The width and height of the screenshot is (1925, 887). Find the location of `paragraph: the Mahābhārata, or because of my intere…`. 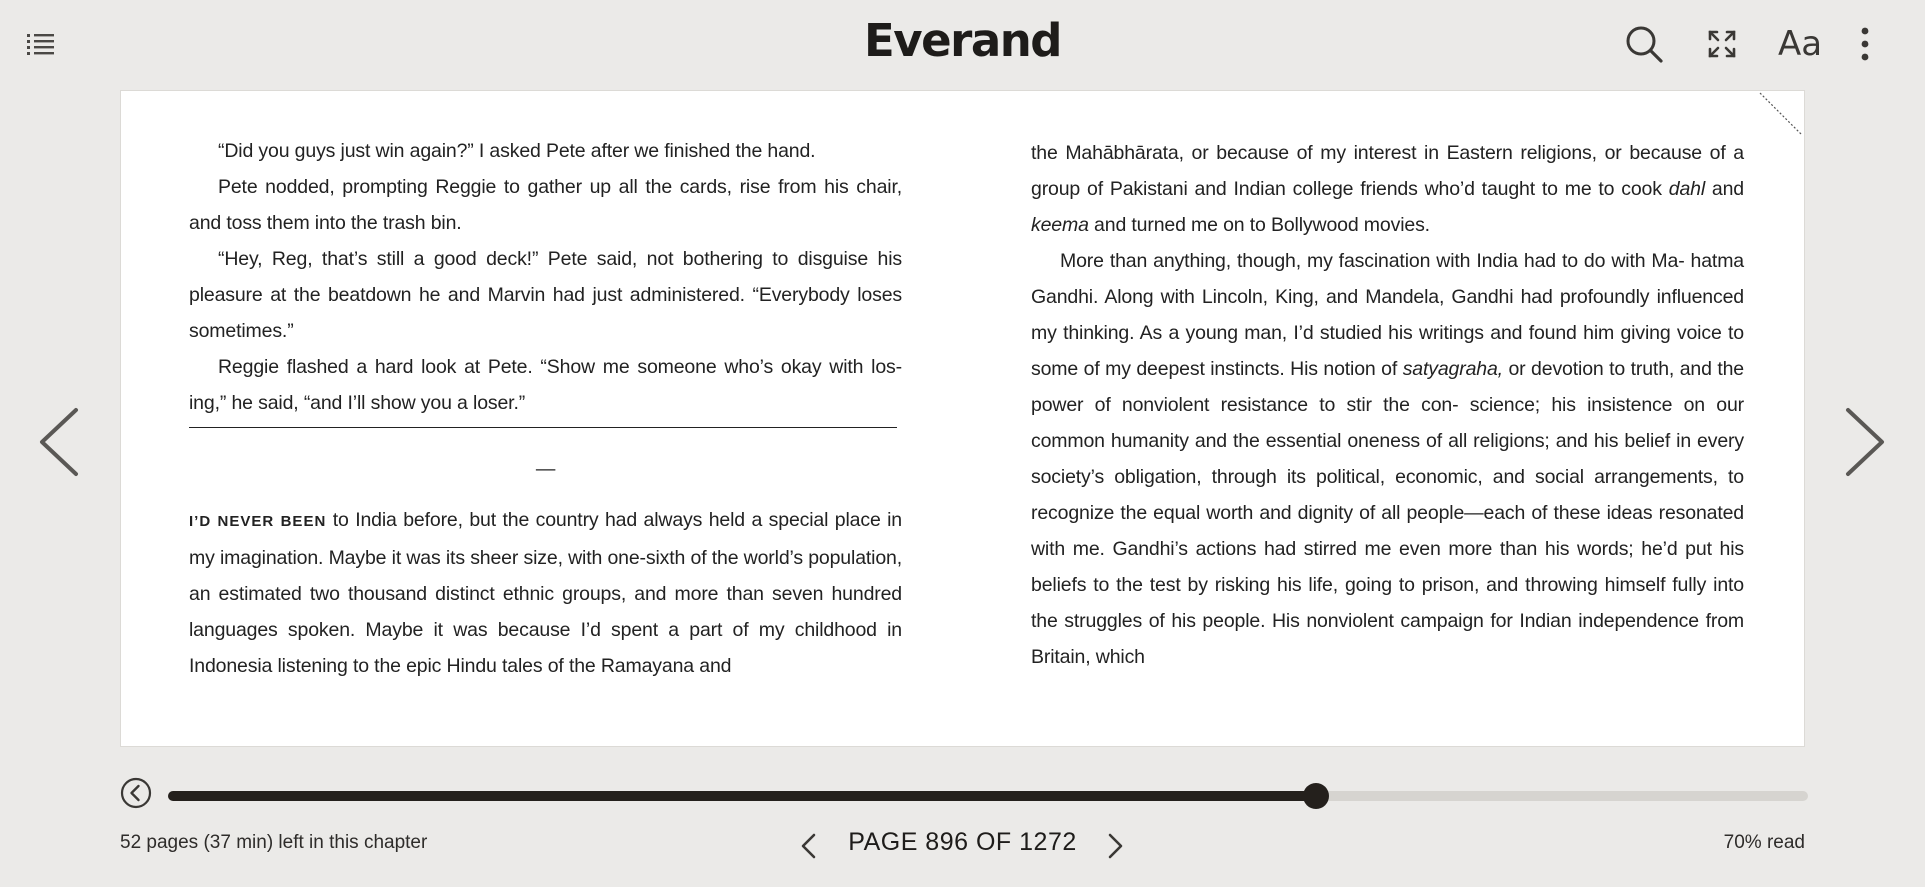

paragraph: the Mahābhārata, or because of my intere… is located at coordinates (1387, 189).